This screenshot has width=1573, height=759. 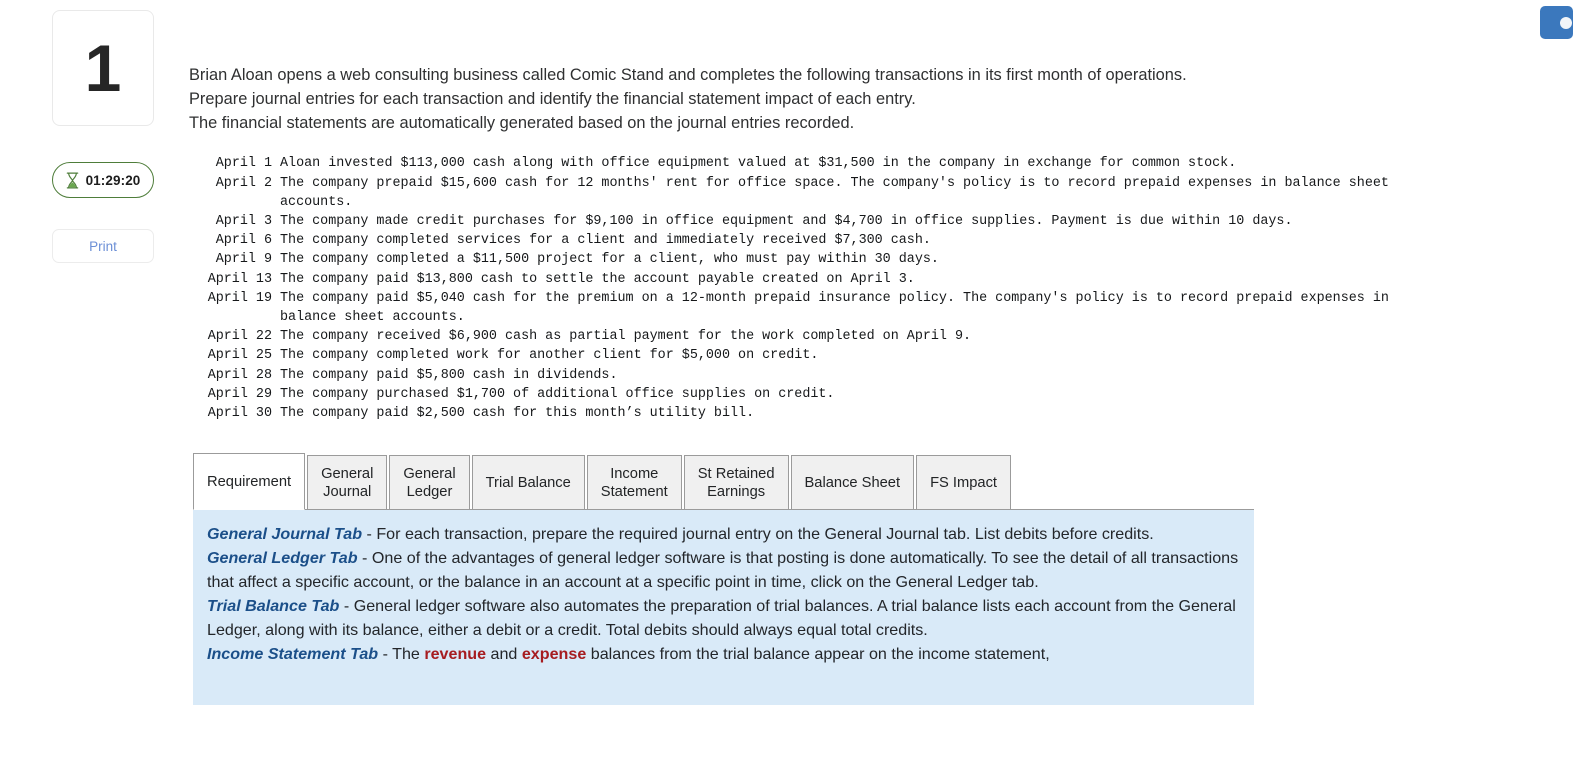 I want to click on transaction-date: April 2, so click(x=243, y=183).